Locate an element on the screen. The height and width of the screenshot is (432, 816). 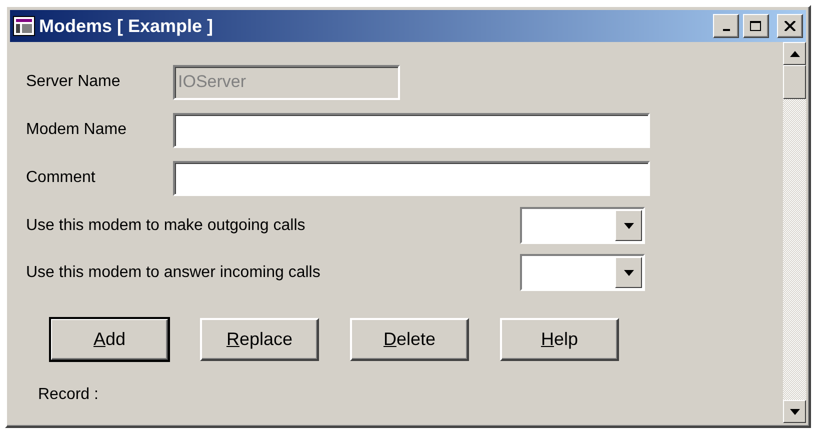
record-label: Record : is located at coordinates (68, 395).